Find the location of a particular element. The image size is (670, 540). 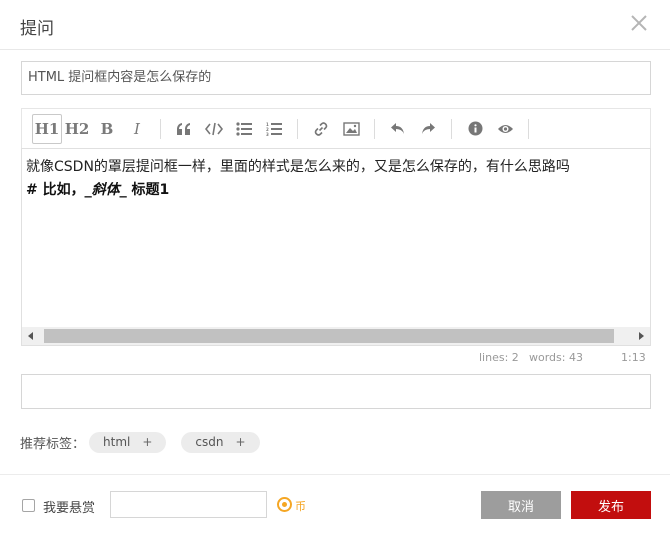

editor-toolbar: H1 H2 B I 123 is located at coordinates (336, 128).